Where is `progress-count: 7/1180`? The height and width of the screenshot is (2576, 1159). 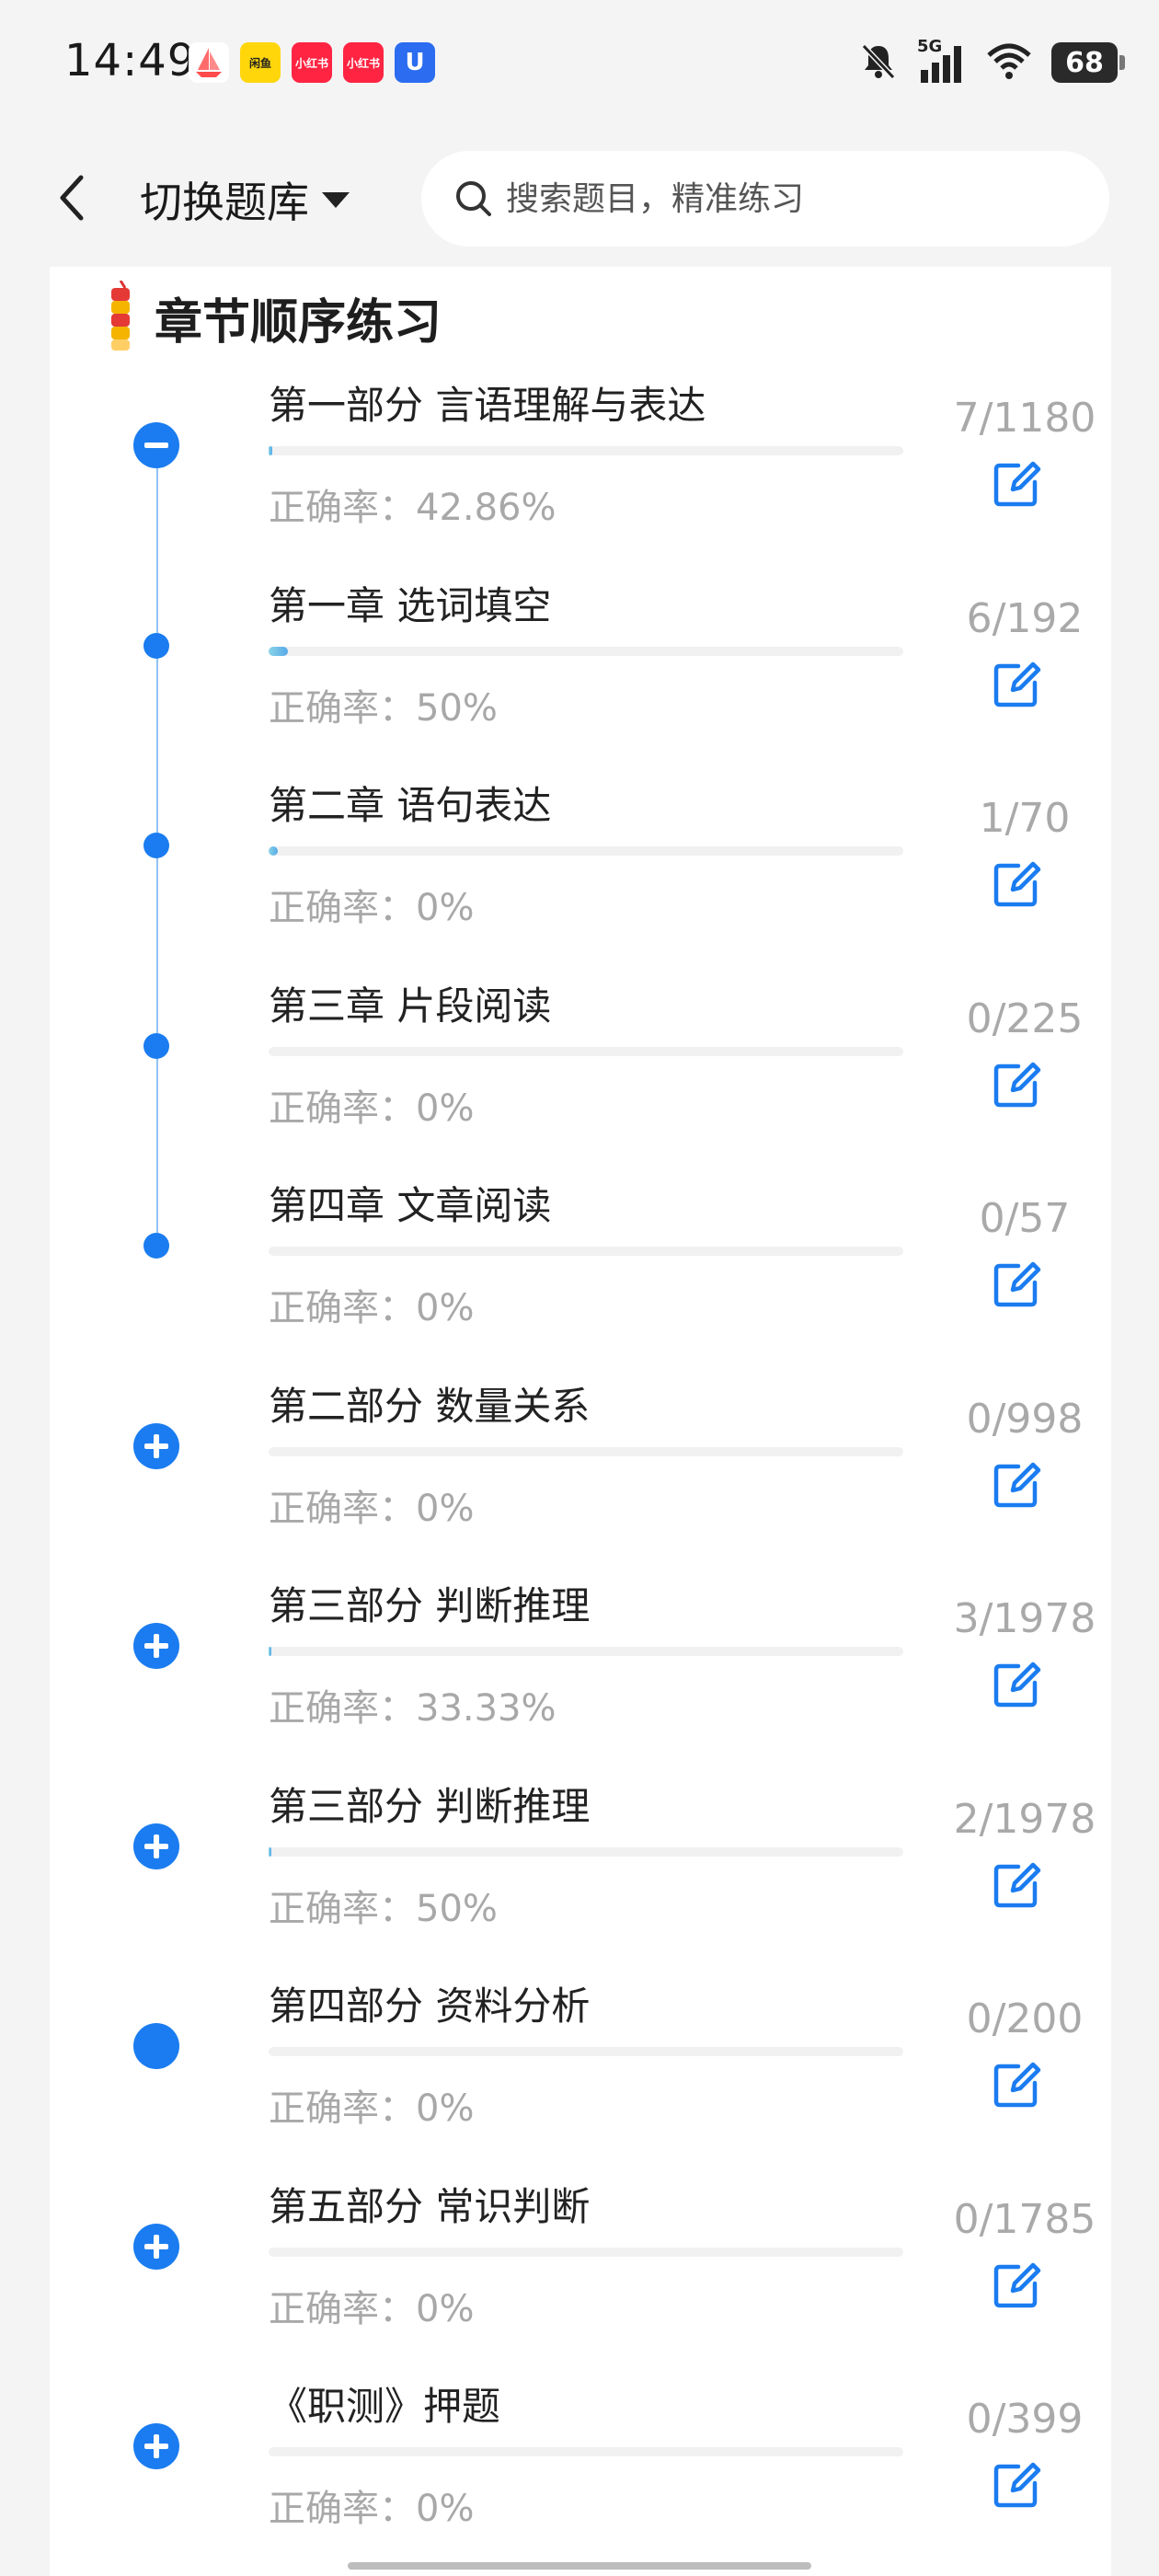
progress-count: 7/1180 is located at coordinates (1024, 418).